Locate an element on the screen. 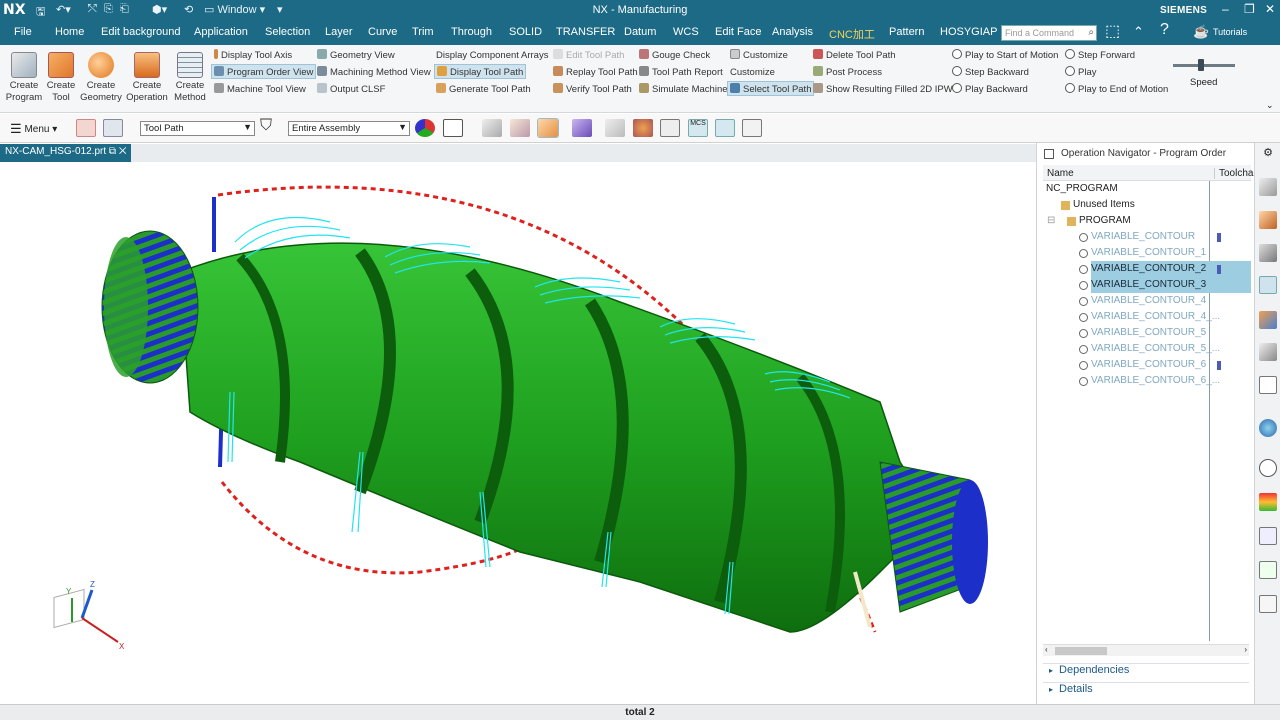 This screenshot has height=720, width=1280. scrollbar-thumb is located at coordinates (1081, 651).